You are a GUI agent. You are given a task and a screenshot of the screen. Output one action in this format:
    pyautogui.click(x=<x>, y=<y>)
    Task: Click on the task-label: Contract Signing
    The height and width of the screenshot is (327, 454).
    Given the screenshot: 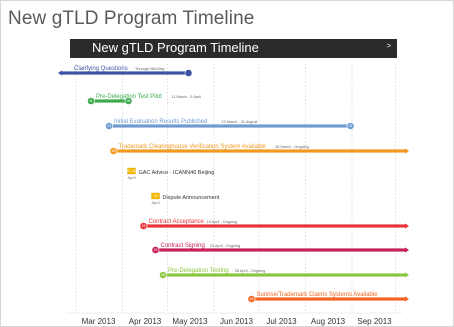 What is the action you would take?
    pyautogui.click(x=183, y=246)
    